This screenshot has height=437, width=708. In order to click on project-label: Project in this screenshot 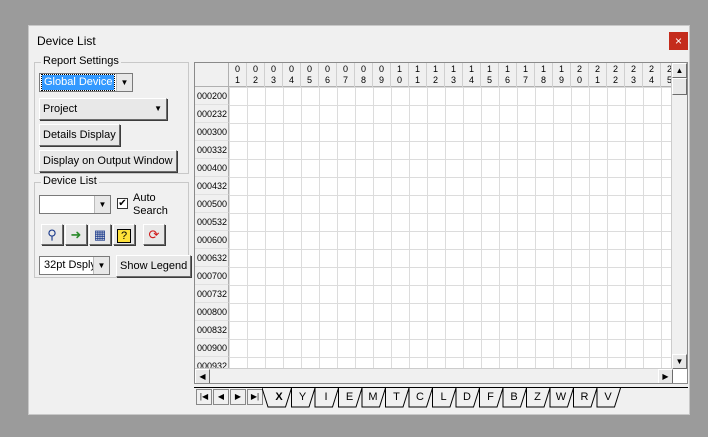, I will do `click(60, 109)`.